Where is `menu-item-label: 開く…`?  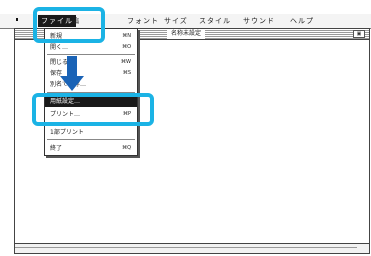 menu-item-label: 開く… is located at coordinates (59, 47).